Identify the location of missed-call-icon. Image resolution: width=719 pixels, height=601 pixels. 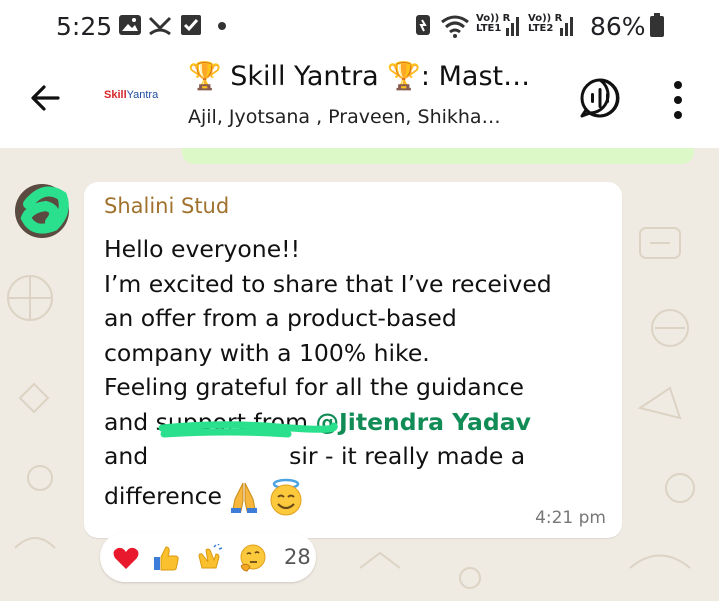
(160, 26).